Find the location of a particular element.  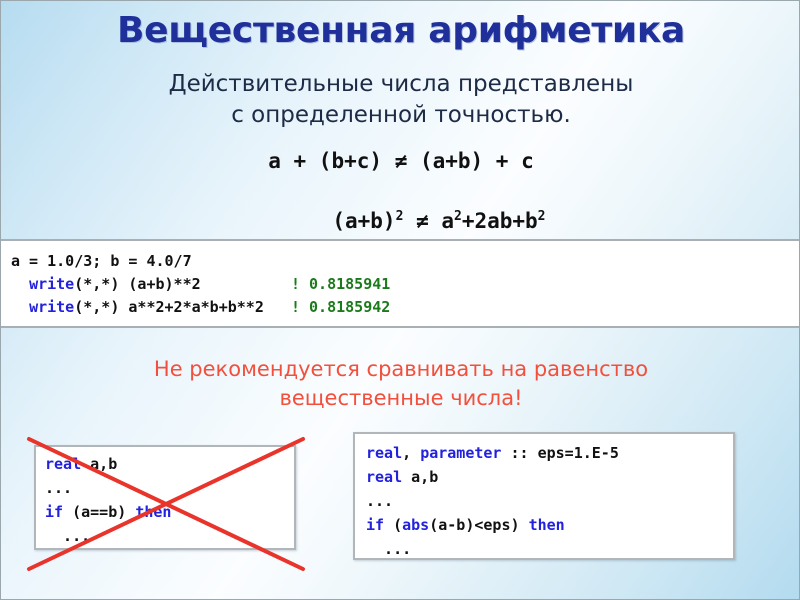

bad-line-1-keyword: real is located at coordinates (63, 464).